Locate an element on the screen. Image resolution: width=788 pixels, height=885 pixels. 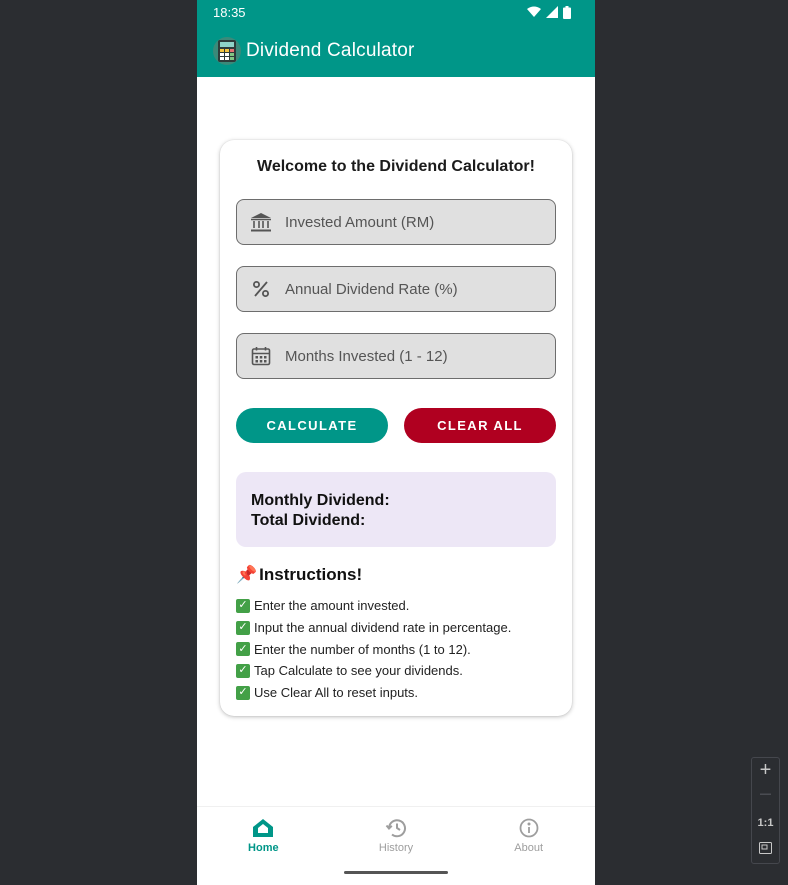
status-icons is located at coordinates (549, 12).